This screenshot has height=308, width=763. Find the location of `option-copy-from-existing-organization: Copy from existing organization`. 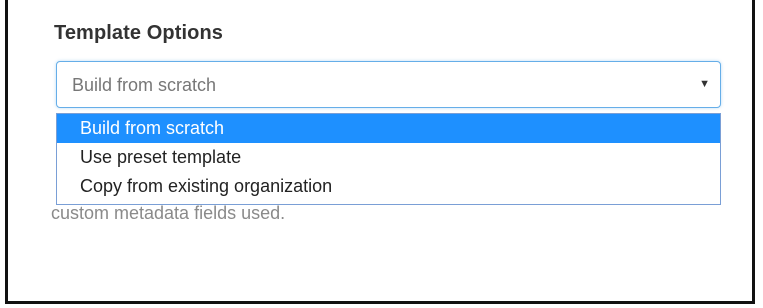

option-copy-from-existing-organization: Copy from existing organization is located at coordinates (388, 186).